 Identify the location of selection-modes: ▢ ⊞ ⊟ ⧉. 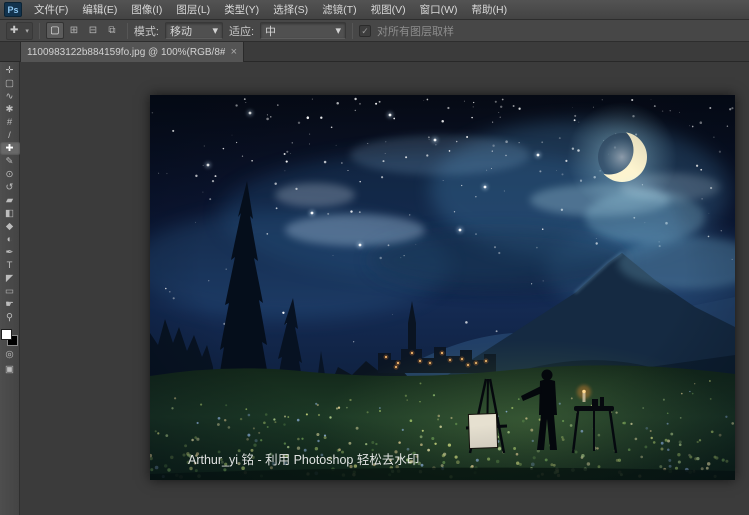
(83, 30).